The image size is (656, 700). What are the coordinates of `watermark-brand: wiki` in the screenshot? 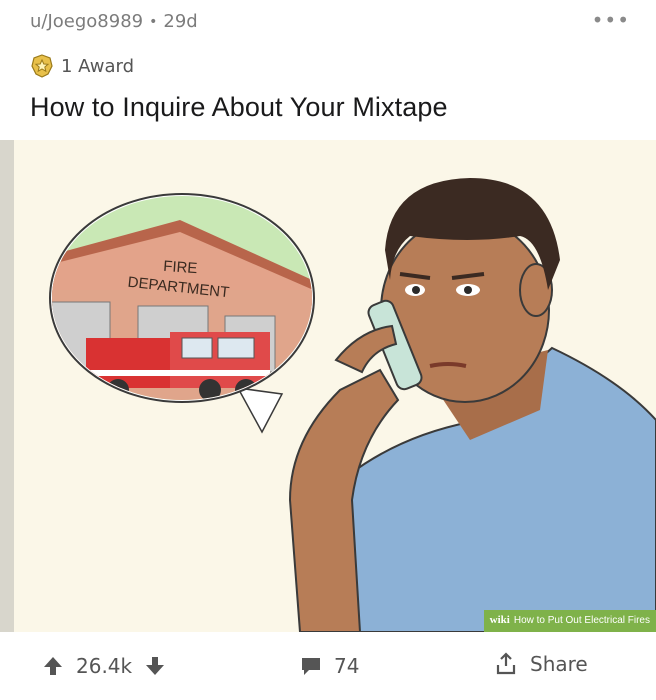 It's located at (499, 620).